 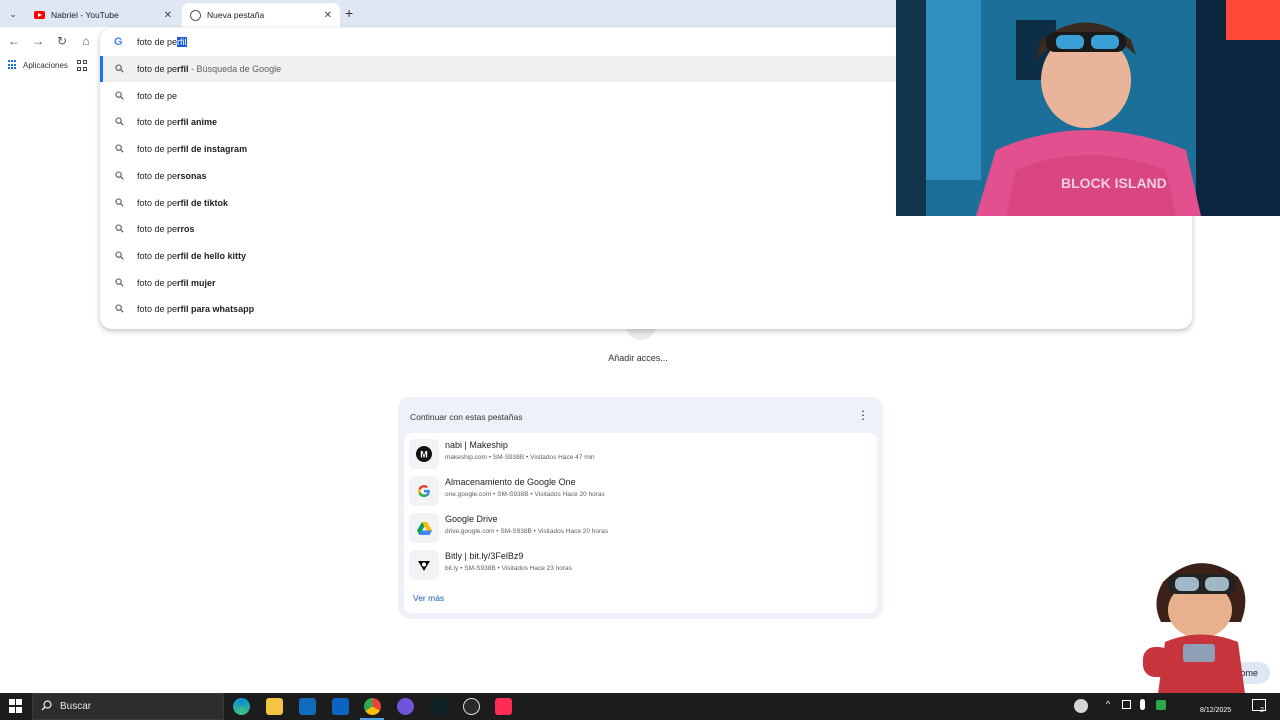 I want to click on item-title: Google Drive, so click(x=471, y=519).